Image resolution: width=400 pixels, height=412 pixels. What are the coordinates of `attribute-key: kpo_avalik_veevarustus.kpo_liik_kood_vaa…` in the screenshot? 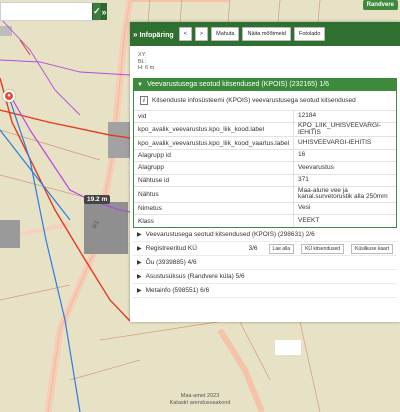 It's located at (214, 143).